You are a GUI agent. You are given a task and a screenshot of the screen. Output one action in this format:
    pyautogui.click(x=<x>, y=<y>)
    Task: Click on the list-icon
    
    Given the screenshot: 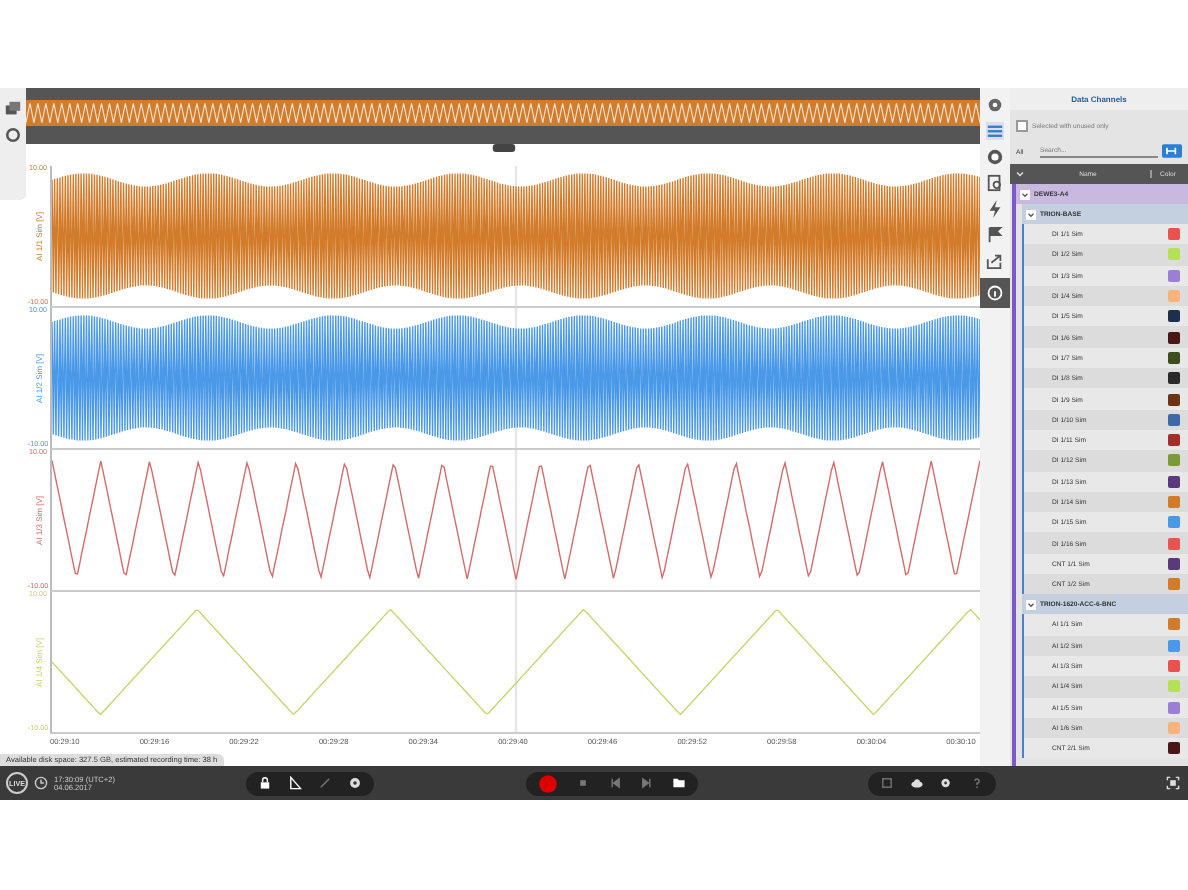 What is the action you would take?
    pyautogui.click(x=995, y=131)
    